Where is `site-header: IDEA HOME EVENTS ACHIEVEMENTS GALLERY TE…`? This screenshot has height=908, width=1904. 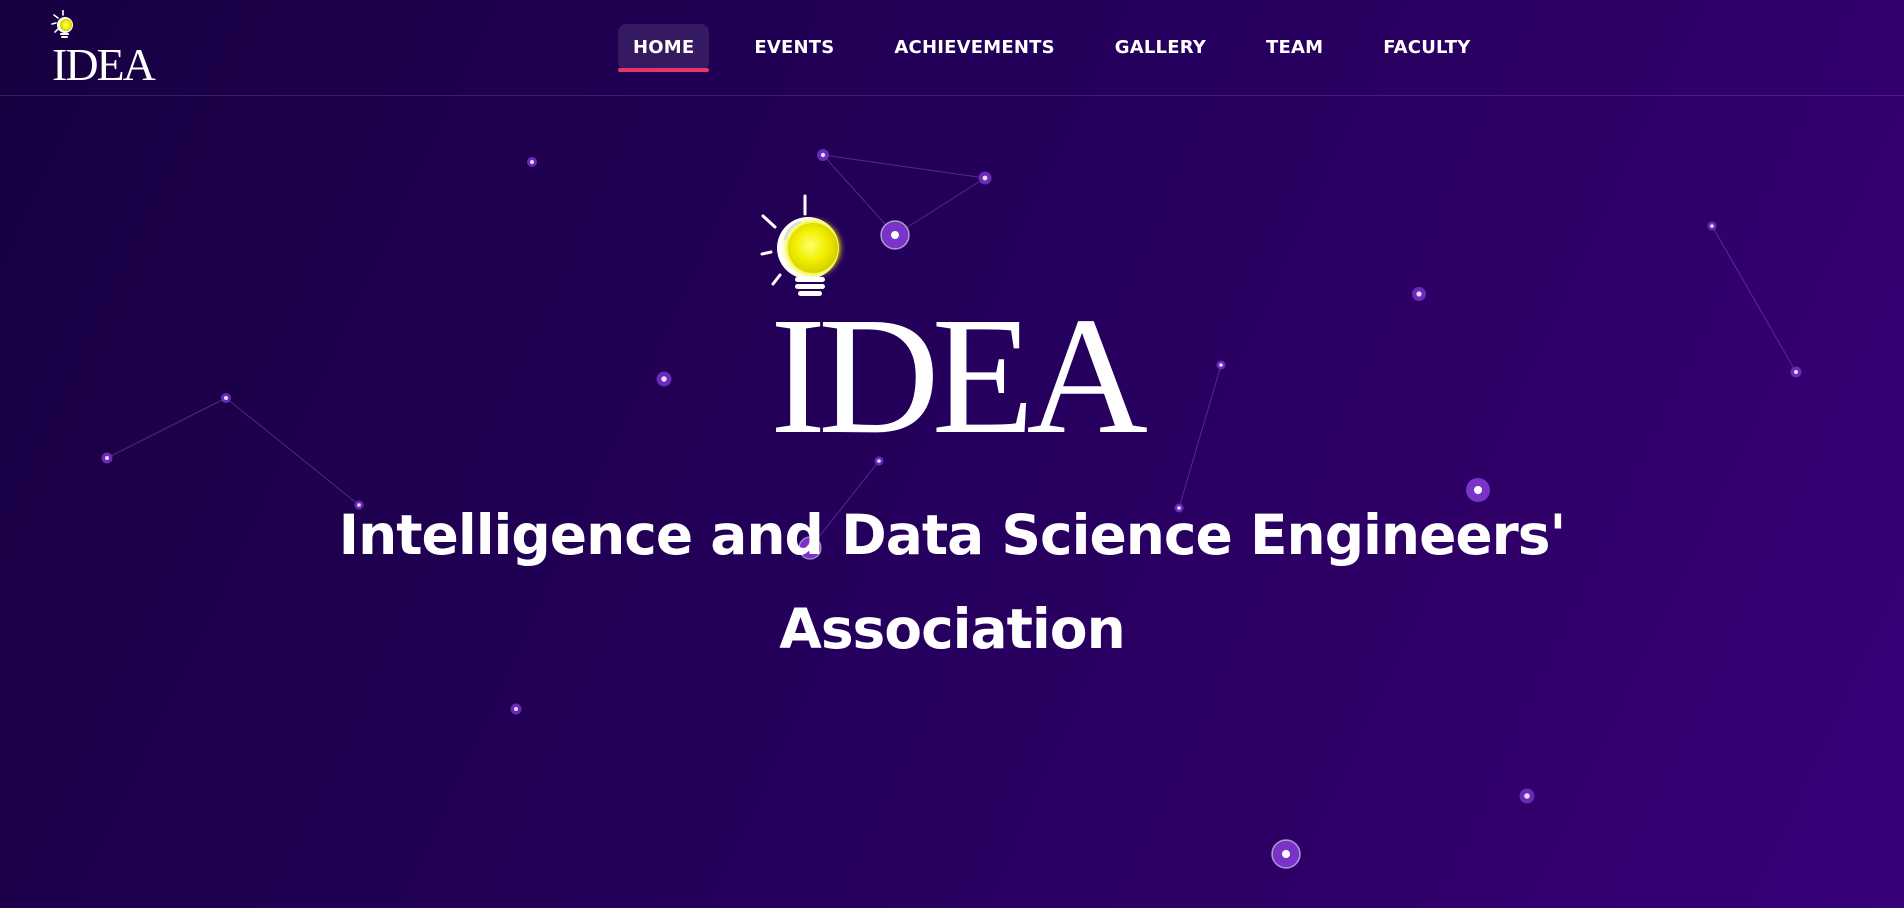 site-header: IDEA HOME EVENTS ACHIEVEMENTS GALLERY TE… is located at coordinates (952, 48).